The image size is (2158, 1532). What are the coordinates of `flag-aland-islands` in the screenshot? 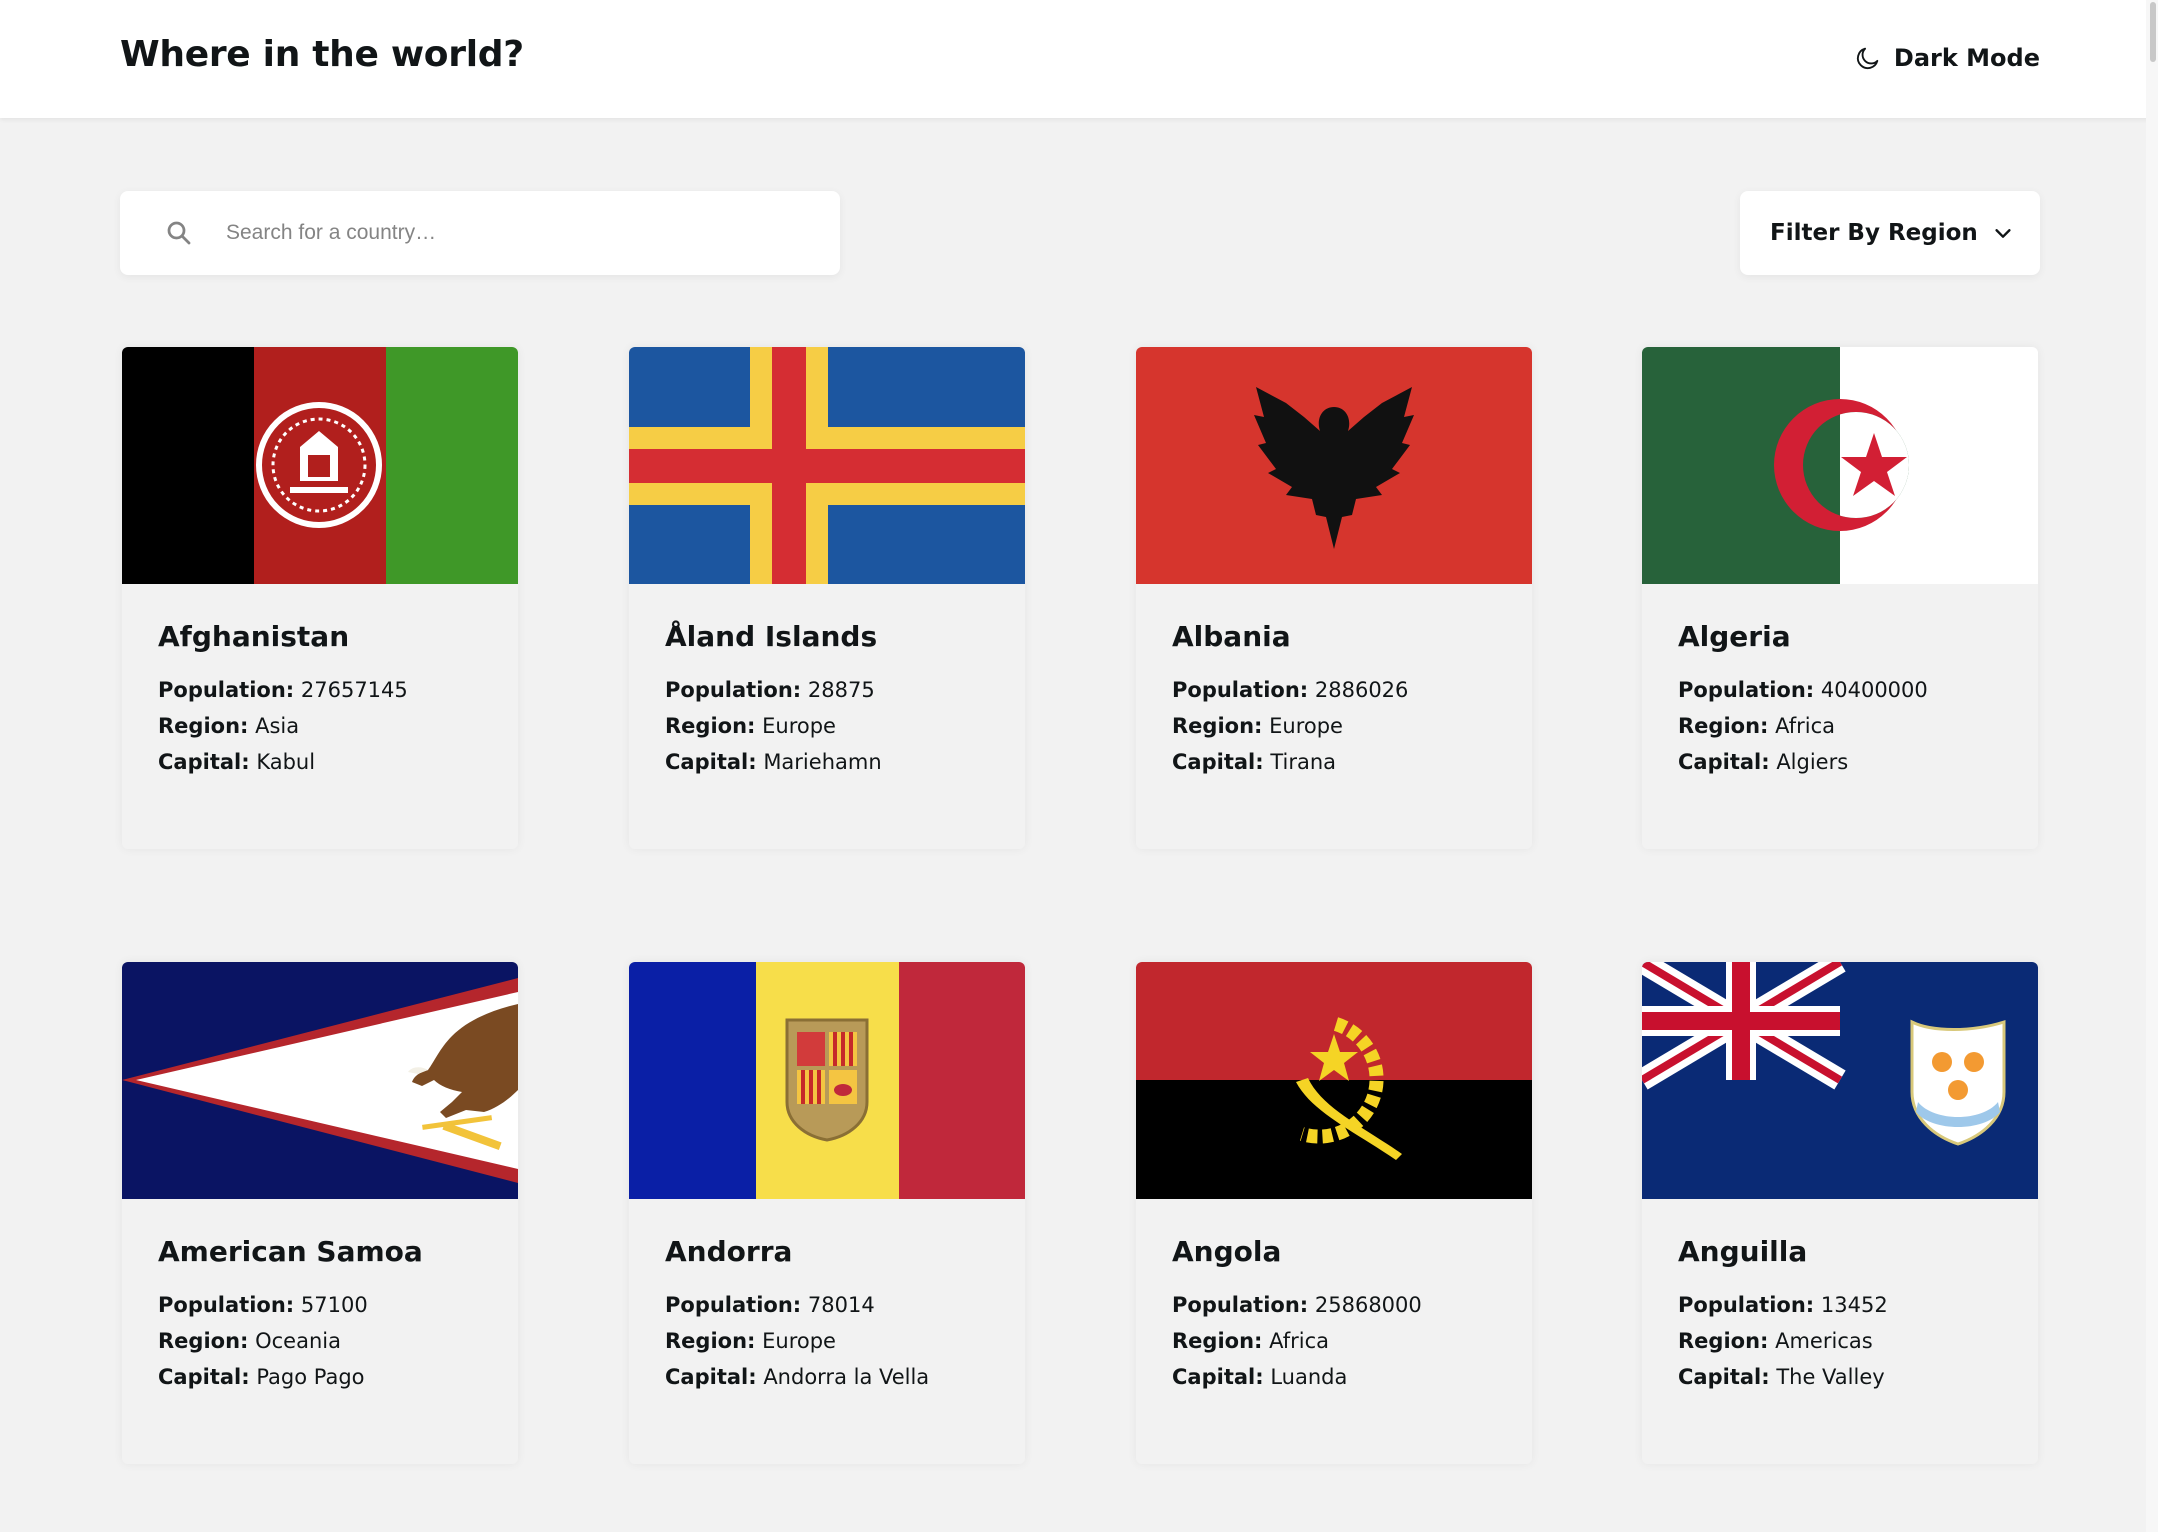 It's located at (827, 465).